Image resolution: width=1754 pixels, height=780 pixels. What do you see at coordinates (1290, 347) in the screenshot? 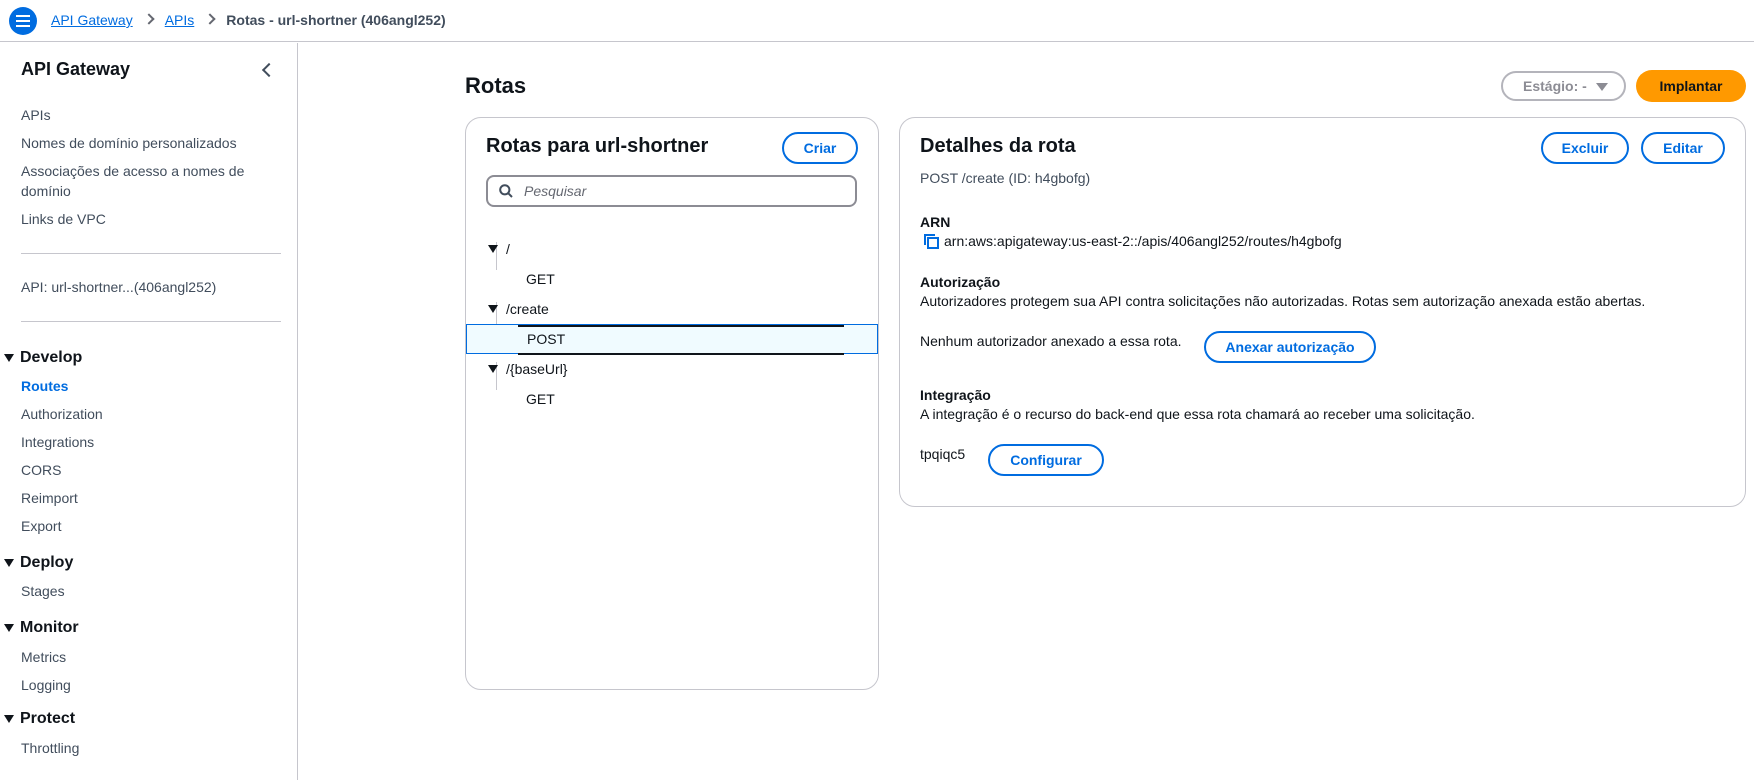
I see `attach-authorization-button: Anexar autorização` at bounding box center [1290, 347].